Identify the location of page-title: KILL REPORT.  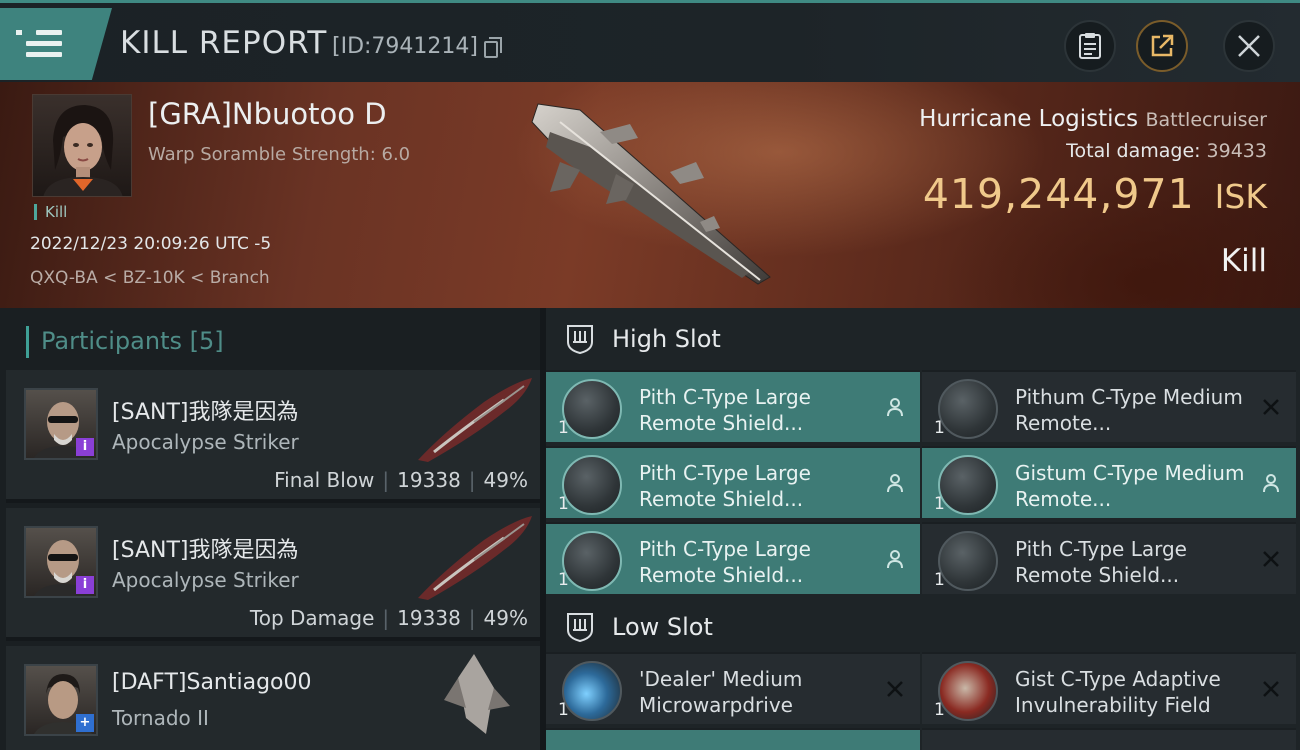
(224, 43).